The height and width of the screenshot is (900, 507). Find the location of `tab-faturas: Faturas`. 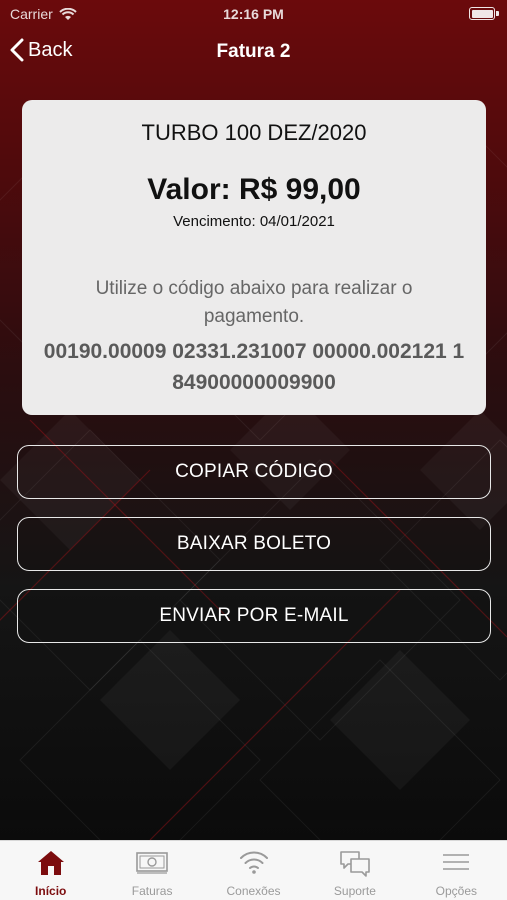

tab-faturas: Faturas is located at coordinates (151, 870).